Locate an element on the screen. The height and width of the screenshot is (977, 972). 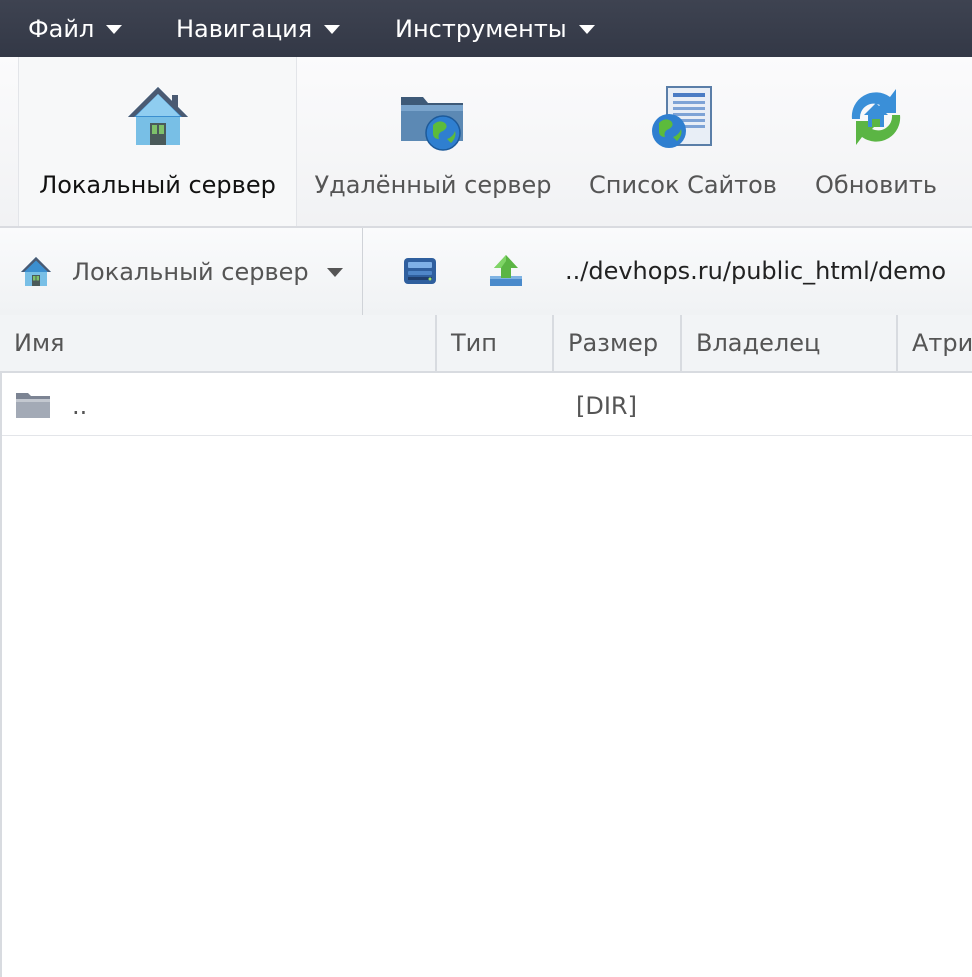
refresh-button: Обновить is located at coordinates (876, 141).